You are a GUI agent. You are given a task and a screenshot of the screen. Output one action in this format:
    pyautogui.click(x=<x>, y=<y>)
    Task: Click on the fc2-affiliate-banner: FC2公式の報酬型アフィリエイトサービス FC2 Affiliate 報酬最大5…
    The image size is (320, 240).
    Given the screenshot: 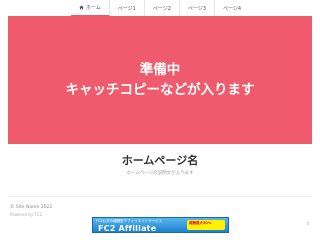 What is the action you would take?
    pyautogui.click(x=160, y=225)
    